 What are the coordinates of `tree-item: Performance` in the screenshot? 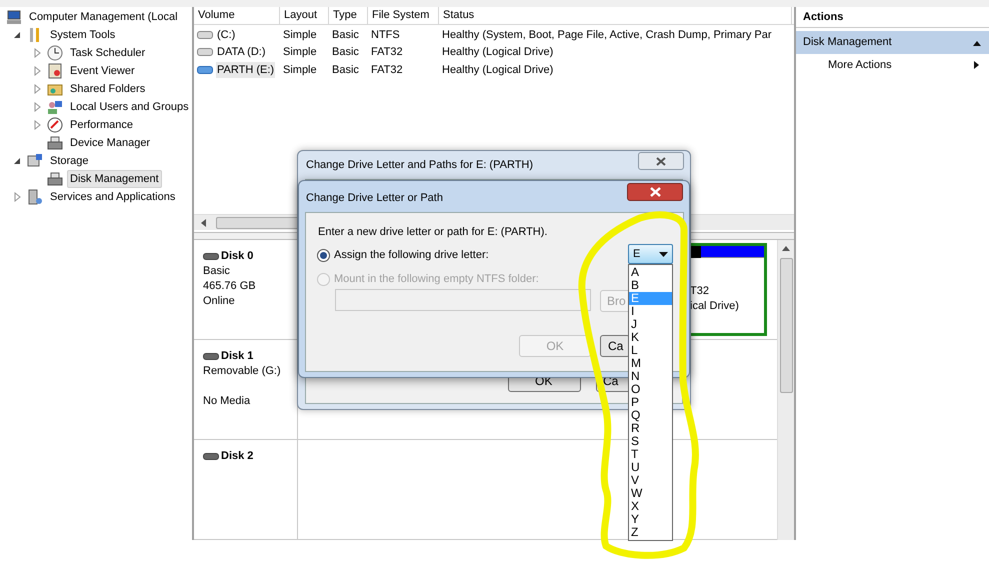 It's located at (101, 125).